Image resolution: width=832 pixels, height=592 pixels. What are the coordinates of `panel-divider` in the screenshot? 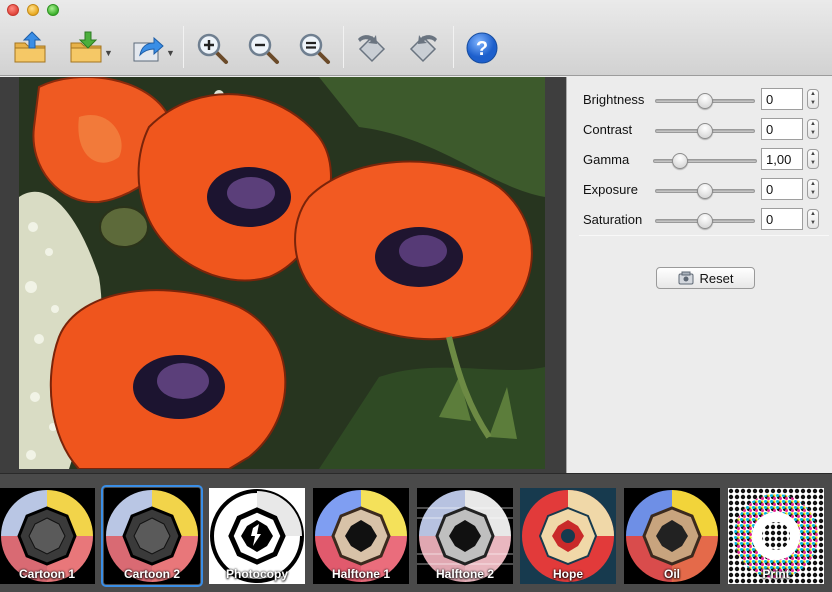 It's located at (704, 235).